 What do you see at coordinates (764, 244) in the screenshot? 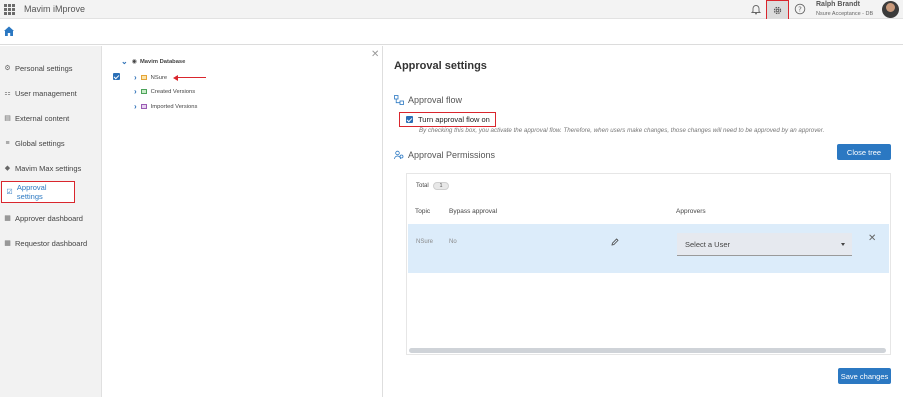
I see `approver-select: Select a User` at bounding box center [764, 244].